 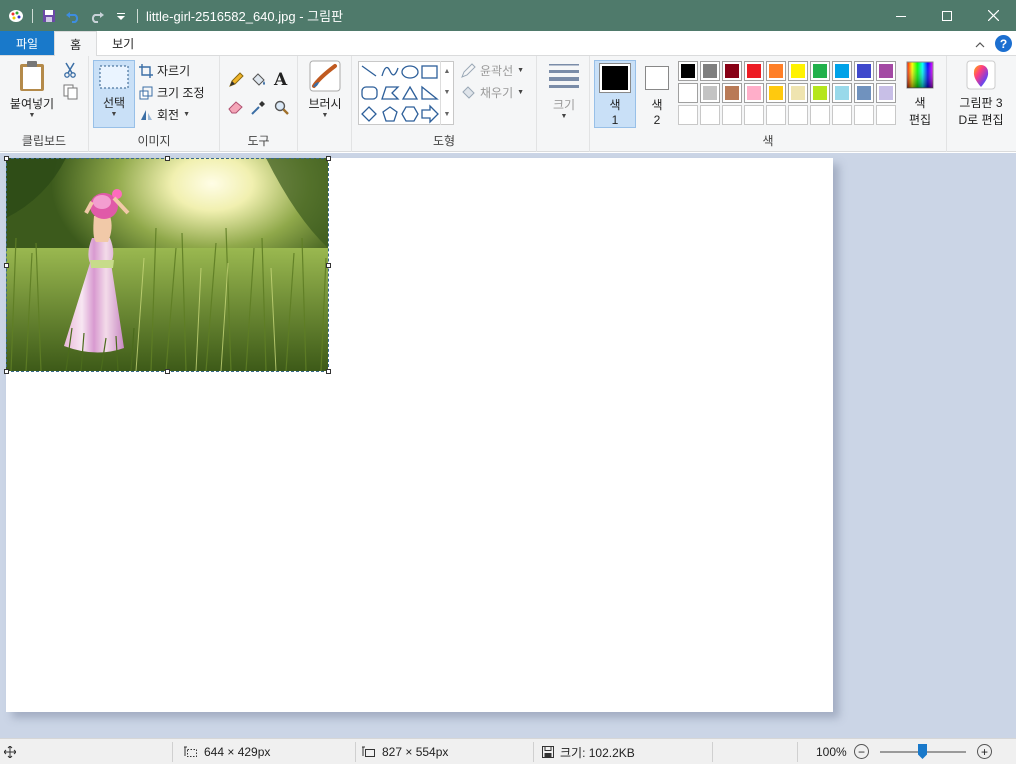 What do you see at coordinates (947, 15) in the screenshot?
I see `maximize-button` at bounding box center [947, 15].